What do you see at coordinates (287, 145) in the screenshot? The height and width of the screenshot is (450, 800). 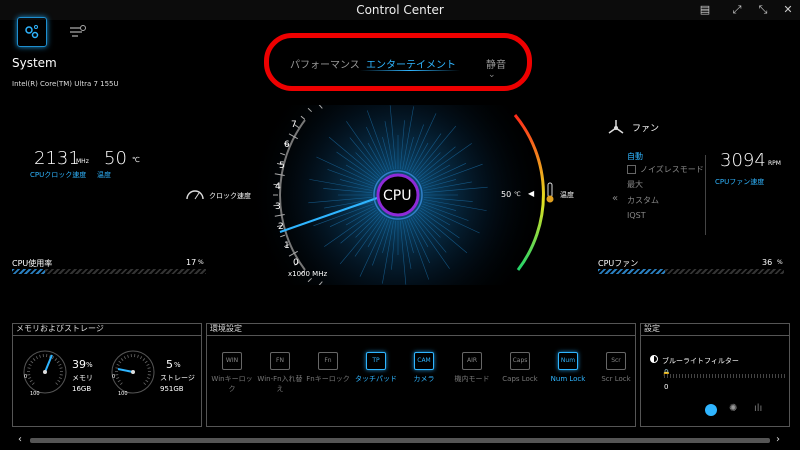 I see `gauge-tick-6: 6` at bounding box center [287, 145].